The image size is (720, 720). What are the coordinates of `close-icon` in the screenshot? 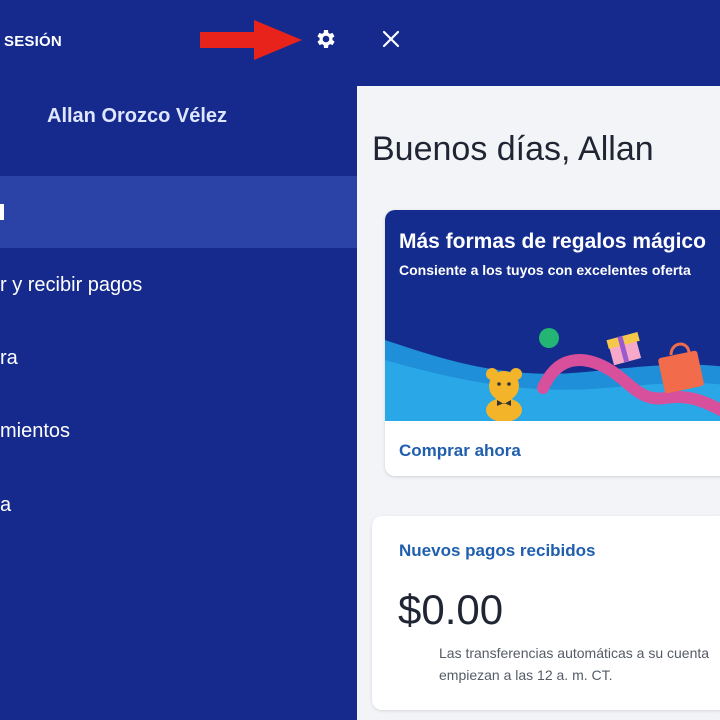 It's located at (391, 39).